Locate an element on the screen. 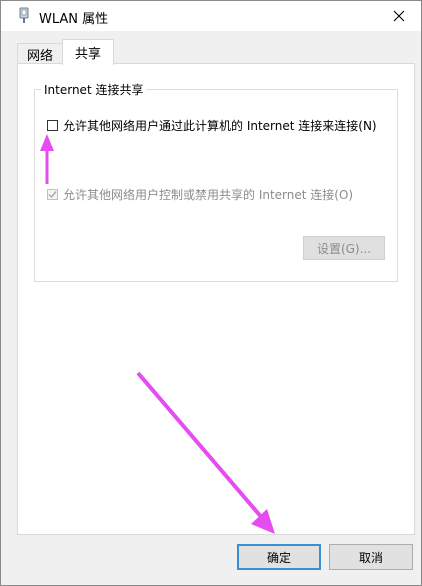  tab-sharing-label: 共享 is located at coordinates (87, 54).